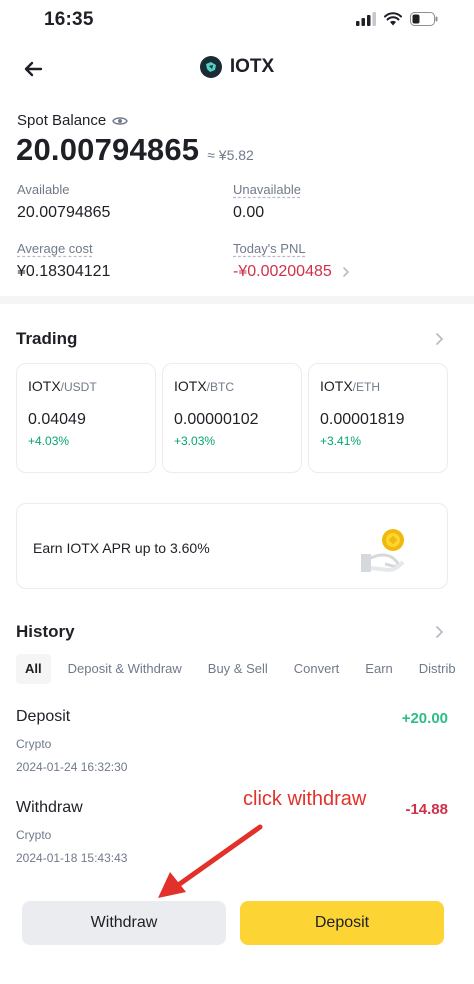  I want to click on filter-tab-distribution: Distrib, so click(437, 669).